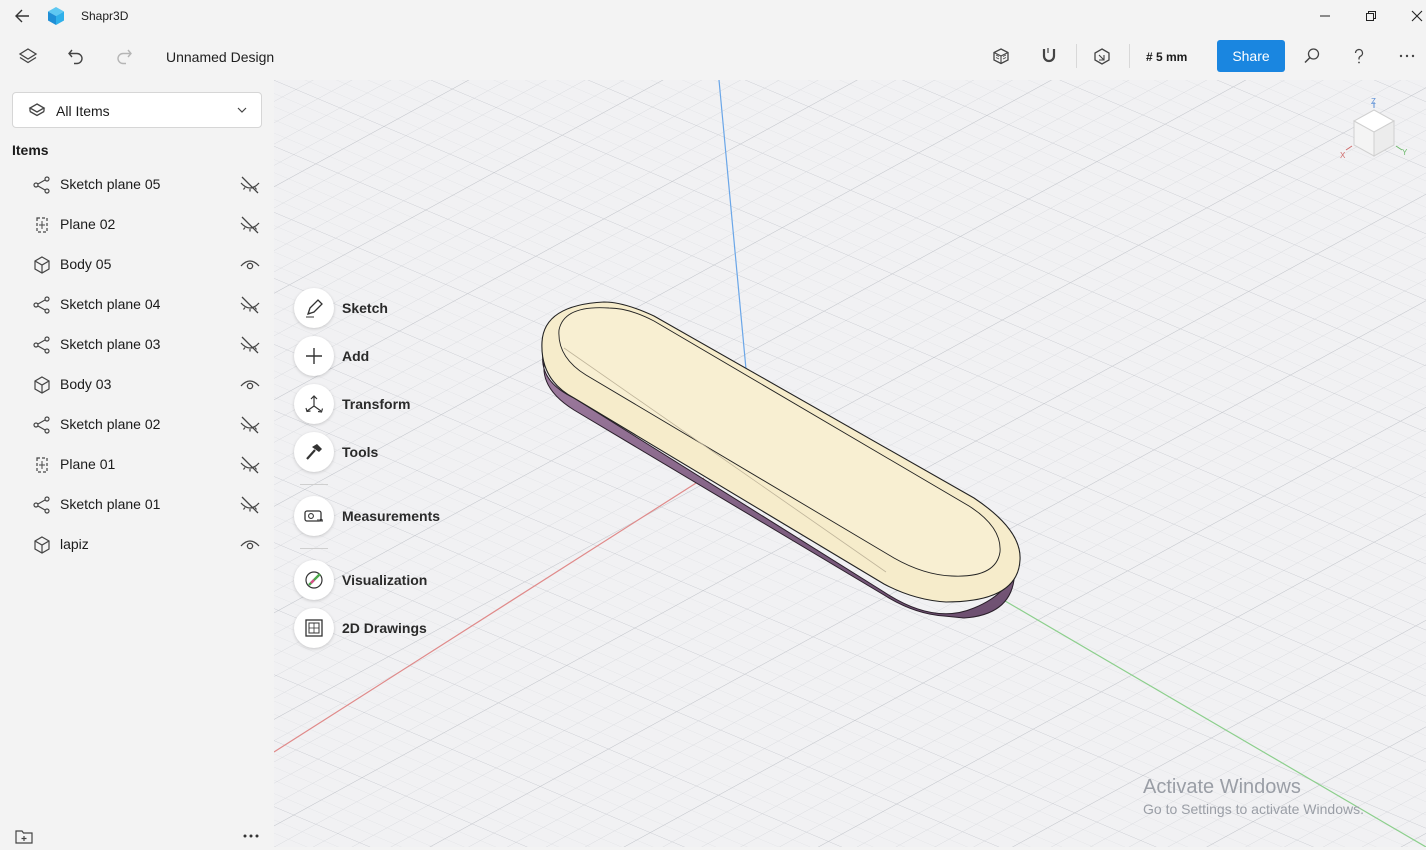 The height and width of the screenshot is (850, 1426). I want to click on help-icon, so click(1359, 56).